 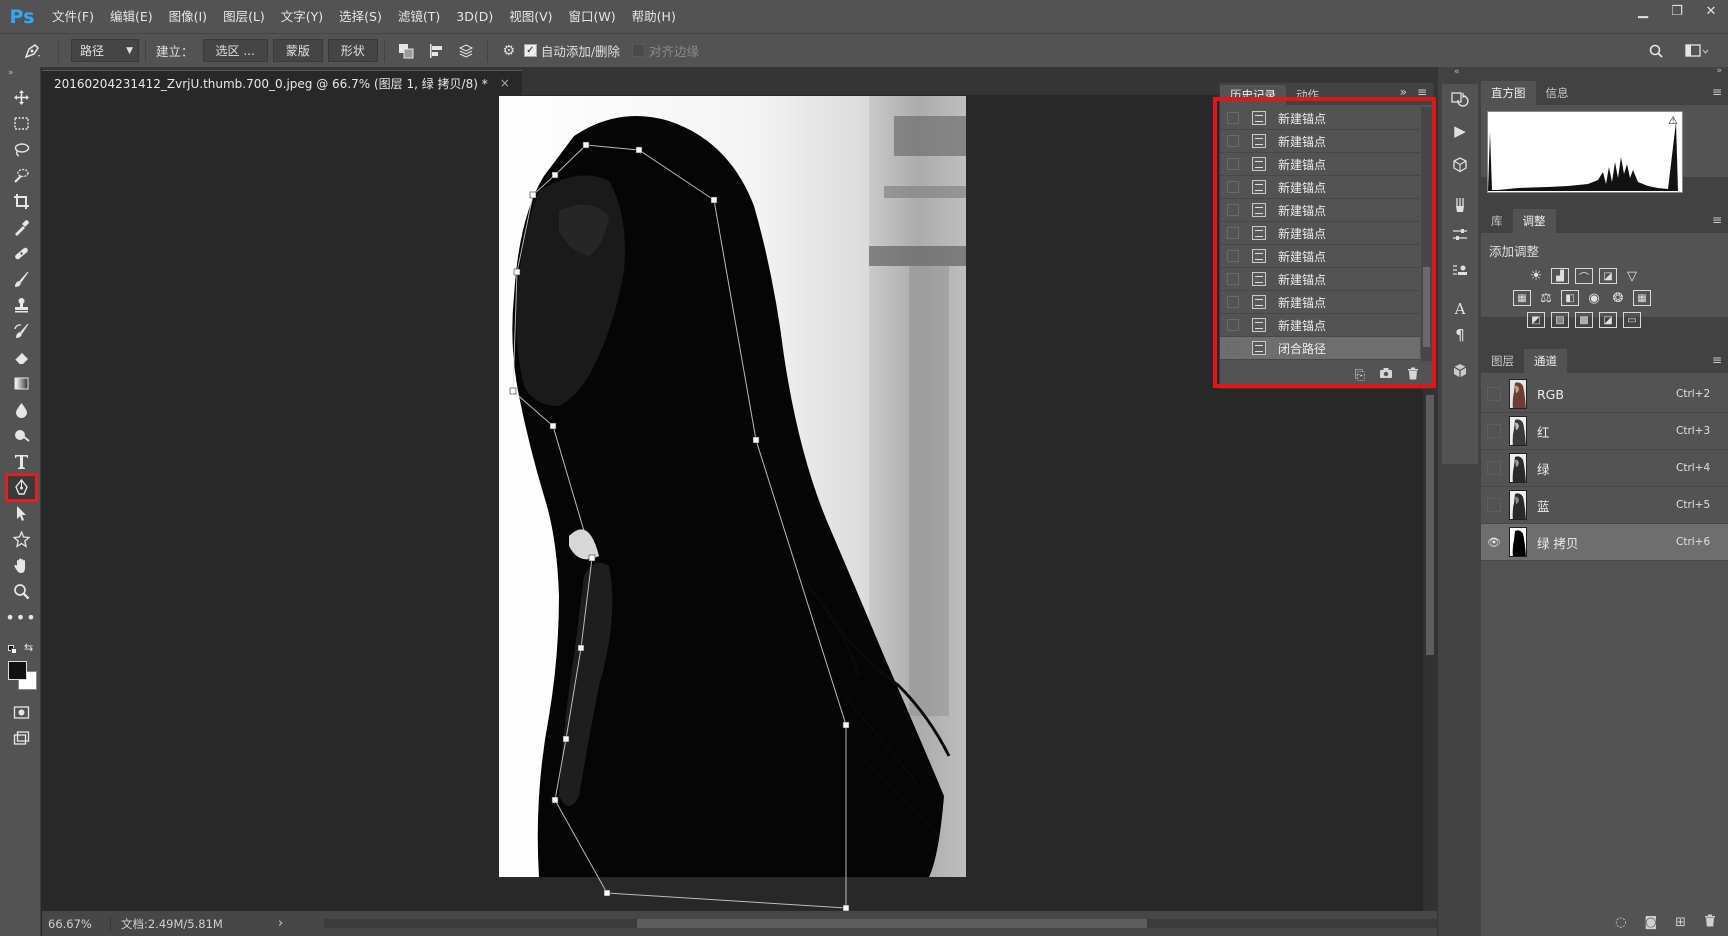 I want to click on blur-tool-icon, so click(x=21, y=409).